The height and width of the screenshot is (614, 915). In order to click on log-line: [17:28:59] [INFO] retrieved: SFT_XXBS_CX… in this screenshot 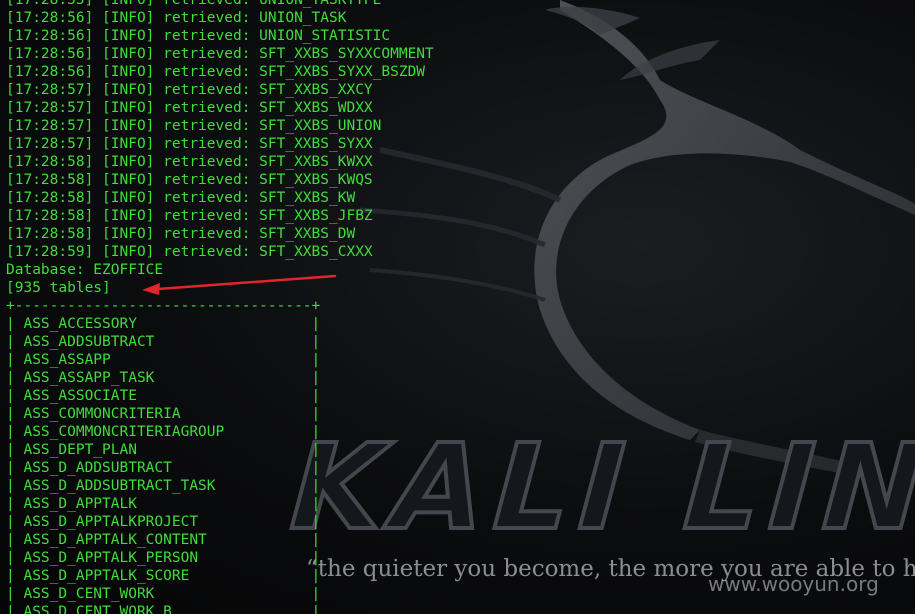, I will do `click(189, 252)`.